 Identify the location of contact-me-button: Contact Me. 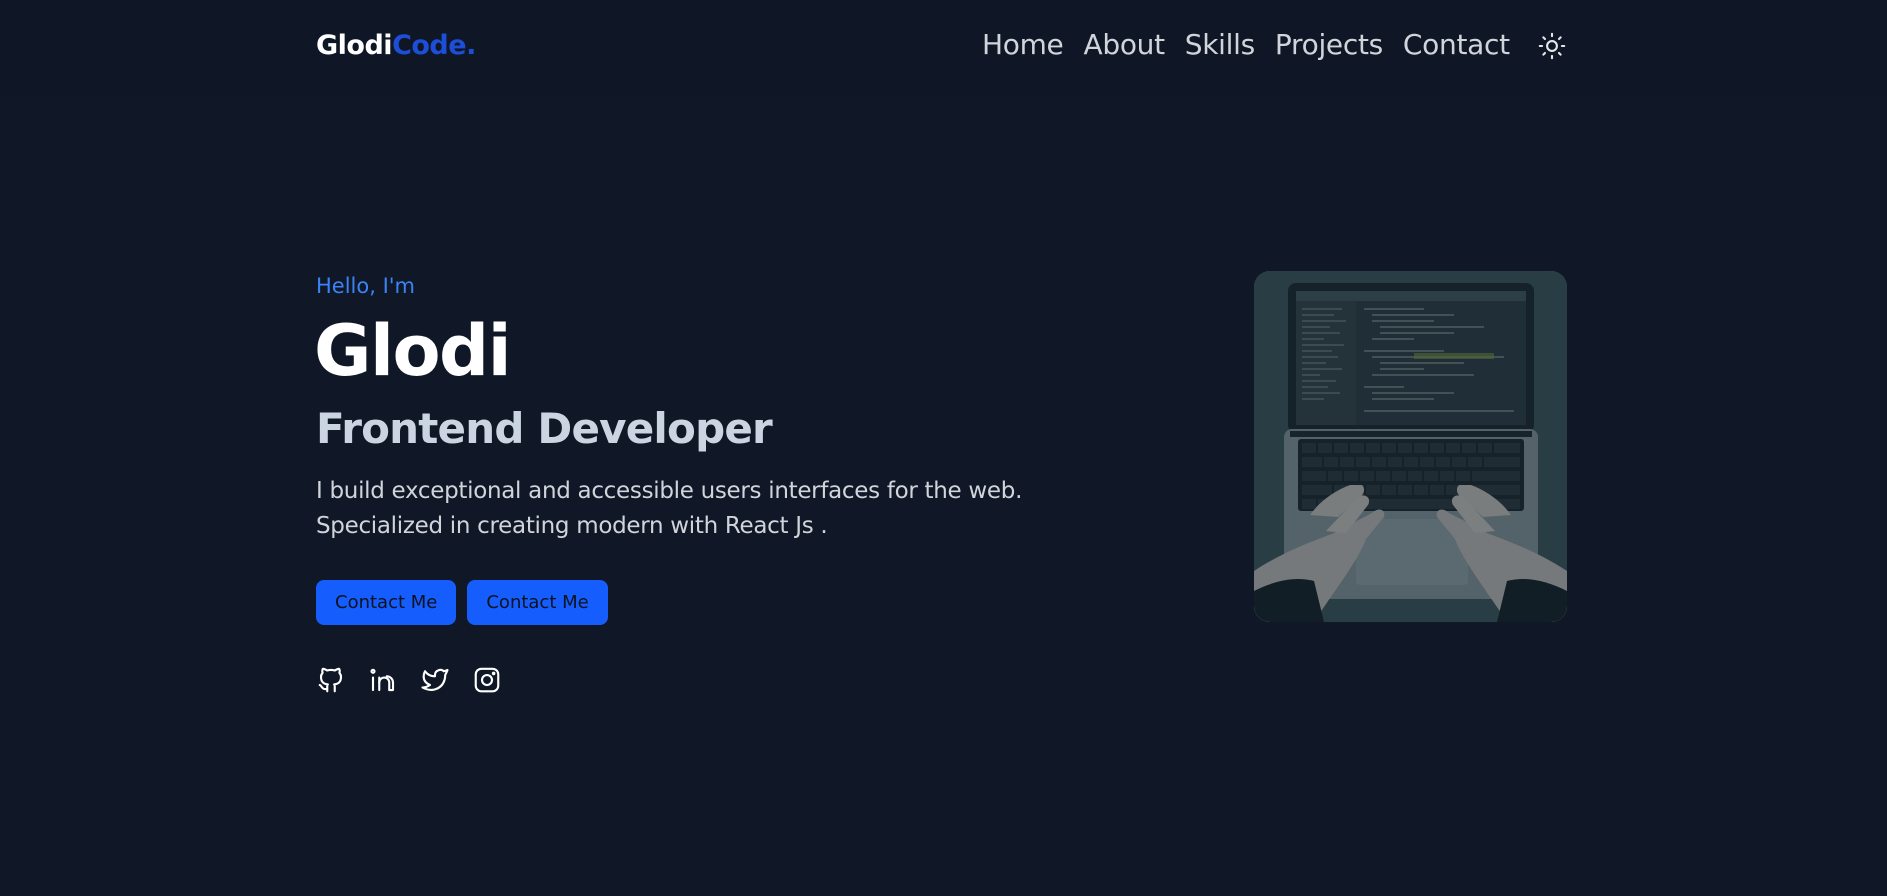
(386, 602).